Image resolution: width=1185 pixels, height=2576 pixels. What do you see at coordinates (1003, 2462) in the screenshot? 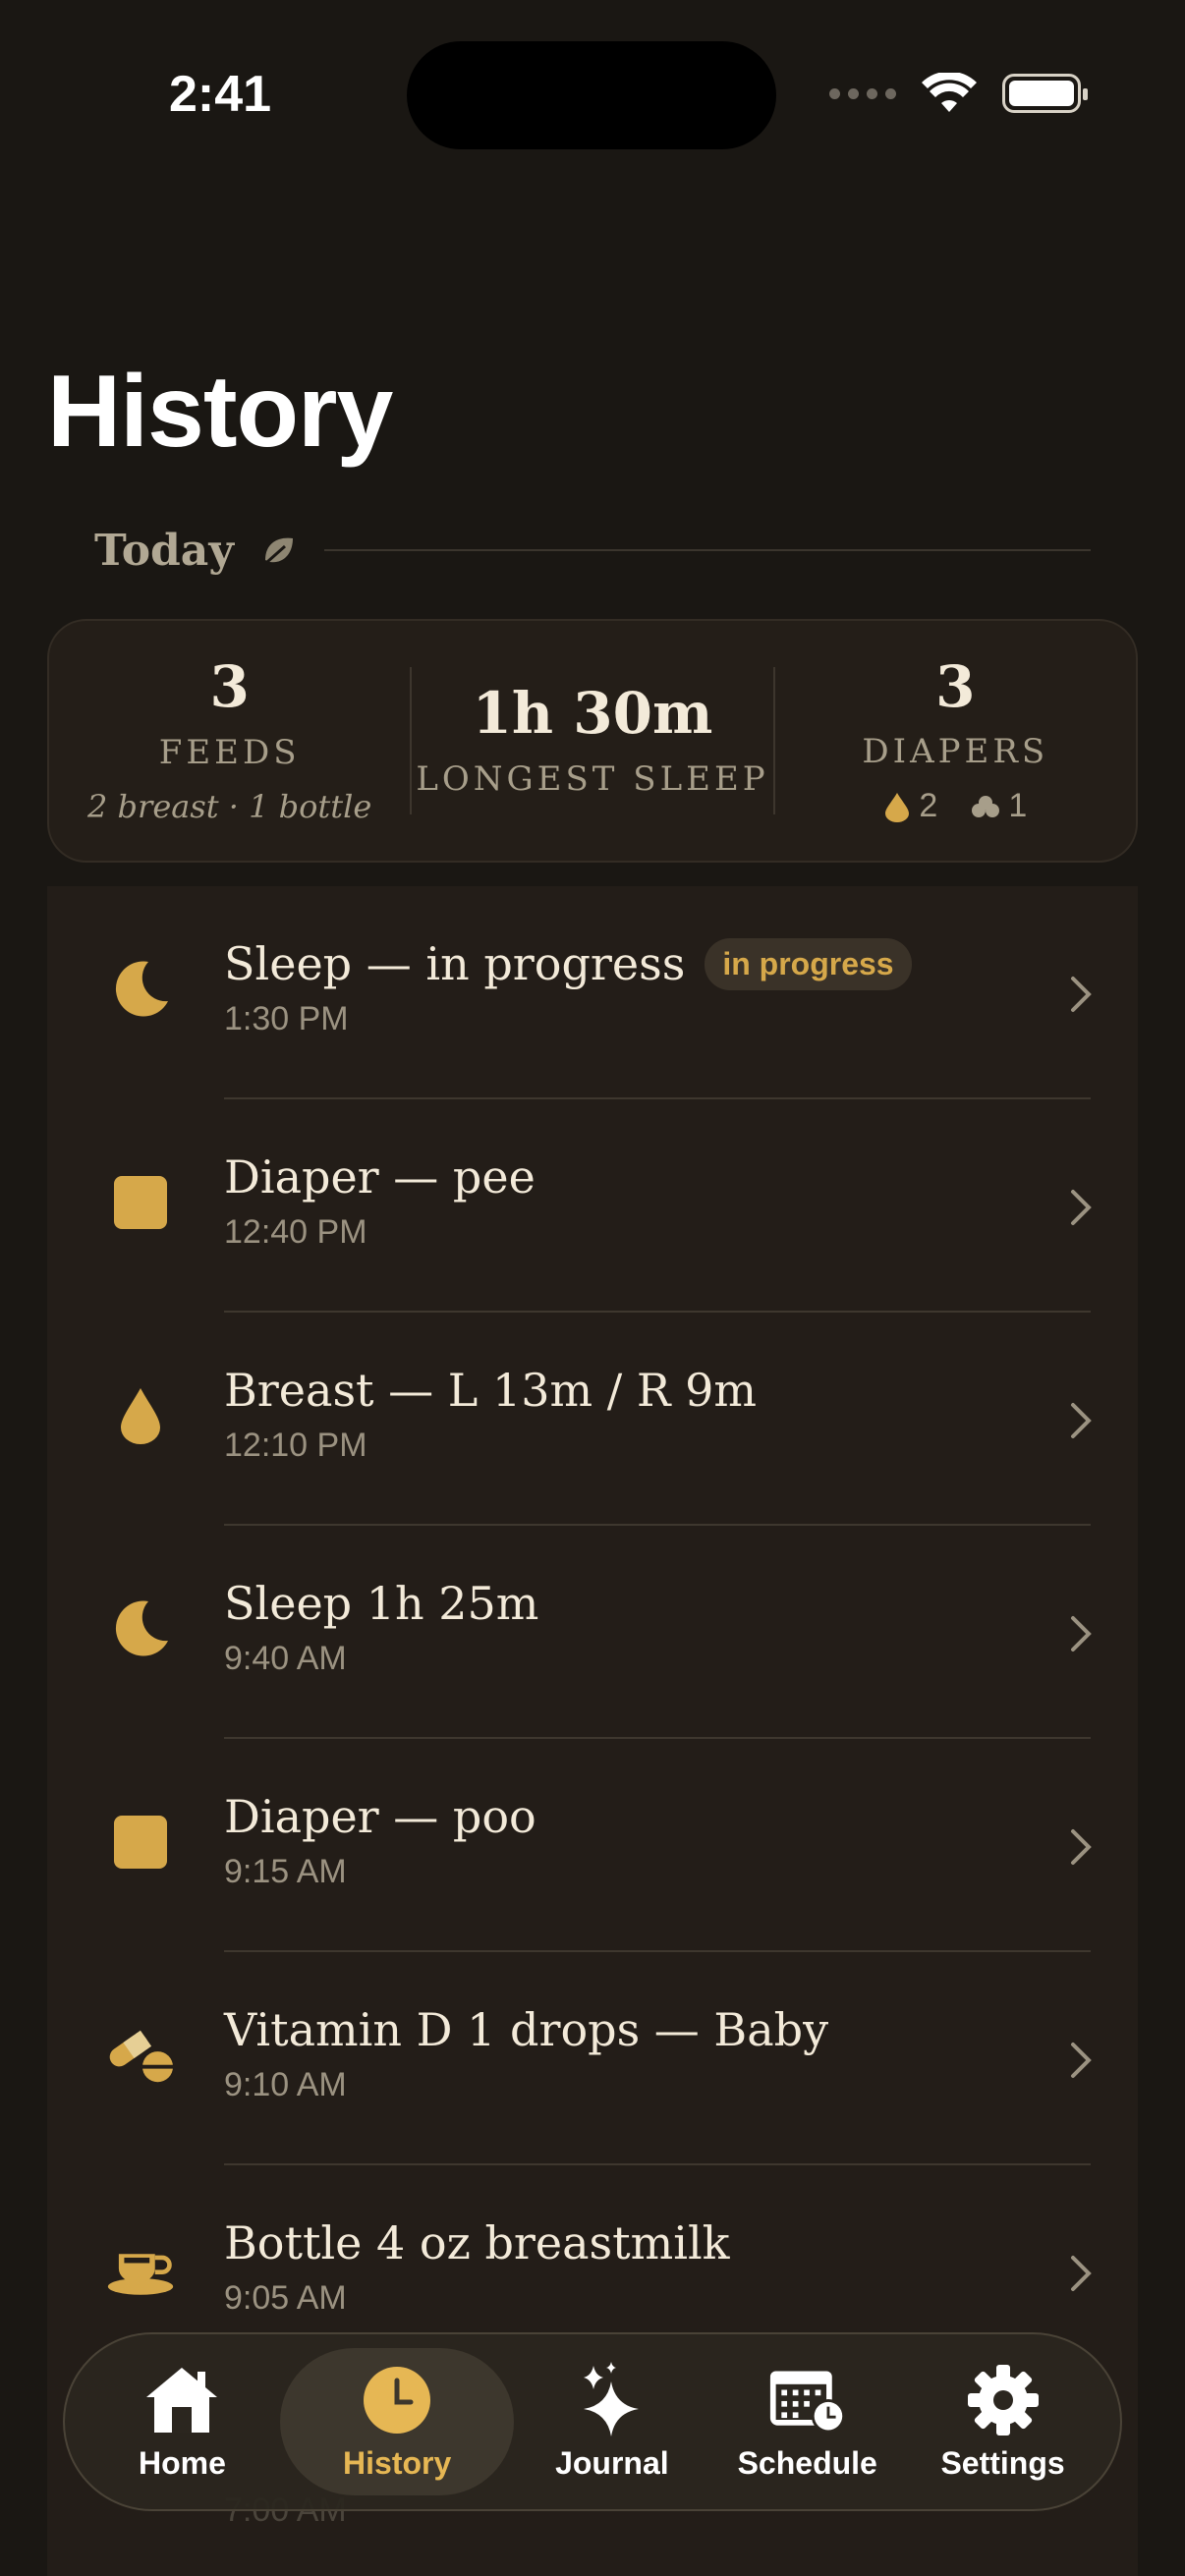
I see `tab-label: Settings` at bounding box center [1003, 2462].